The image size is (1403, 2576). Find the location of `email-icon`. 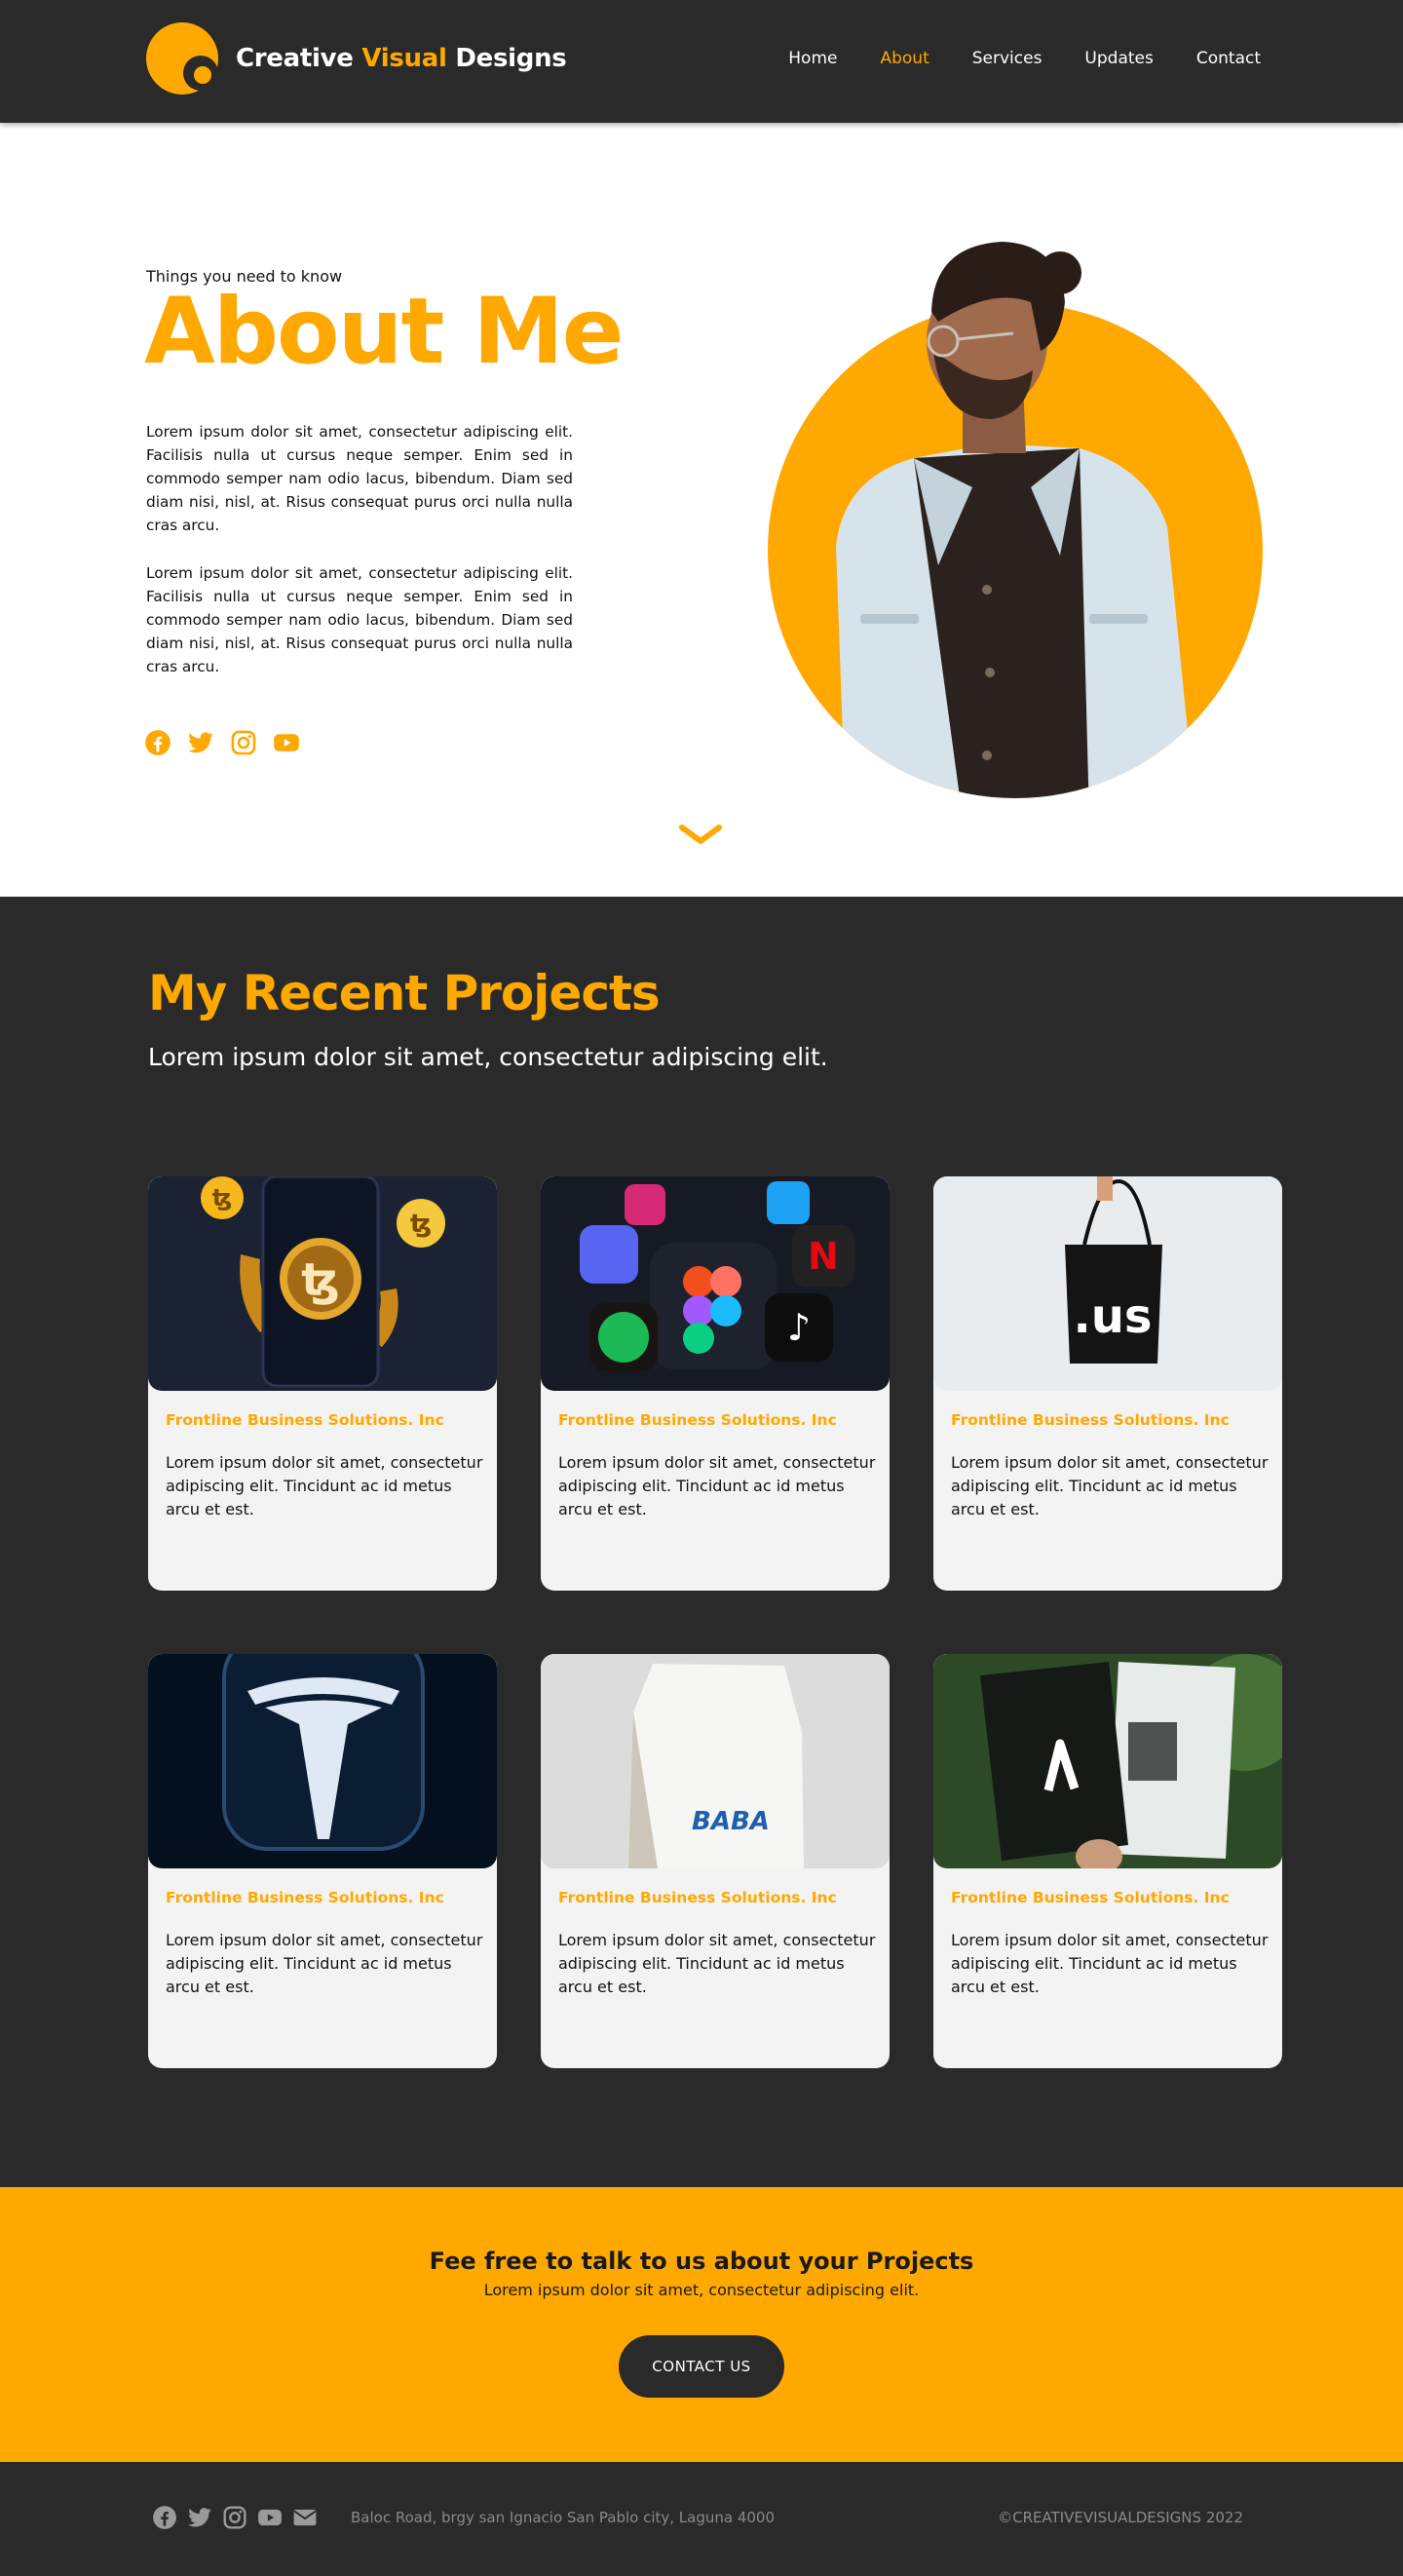

email-icon is located at coordinates (305, 2517).